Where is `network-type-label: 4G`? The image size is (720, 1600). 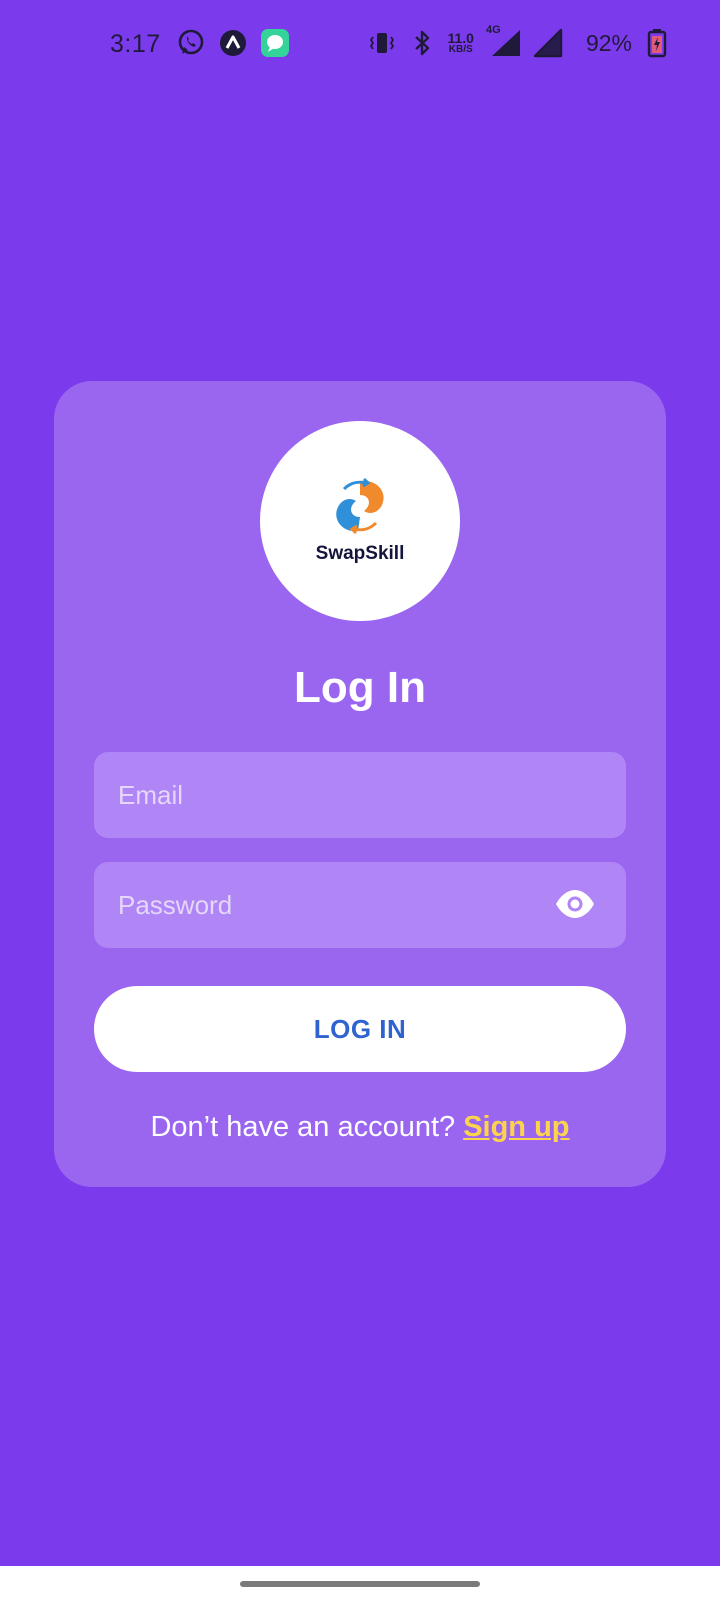 network-type-label: 4G is located at coordinates (493, 30).